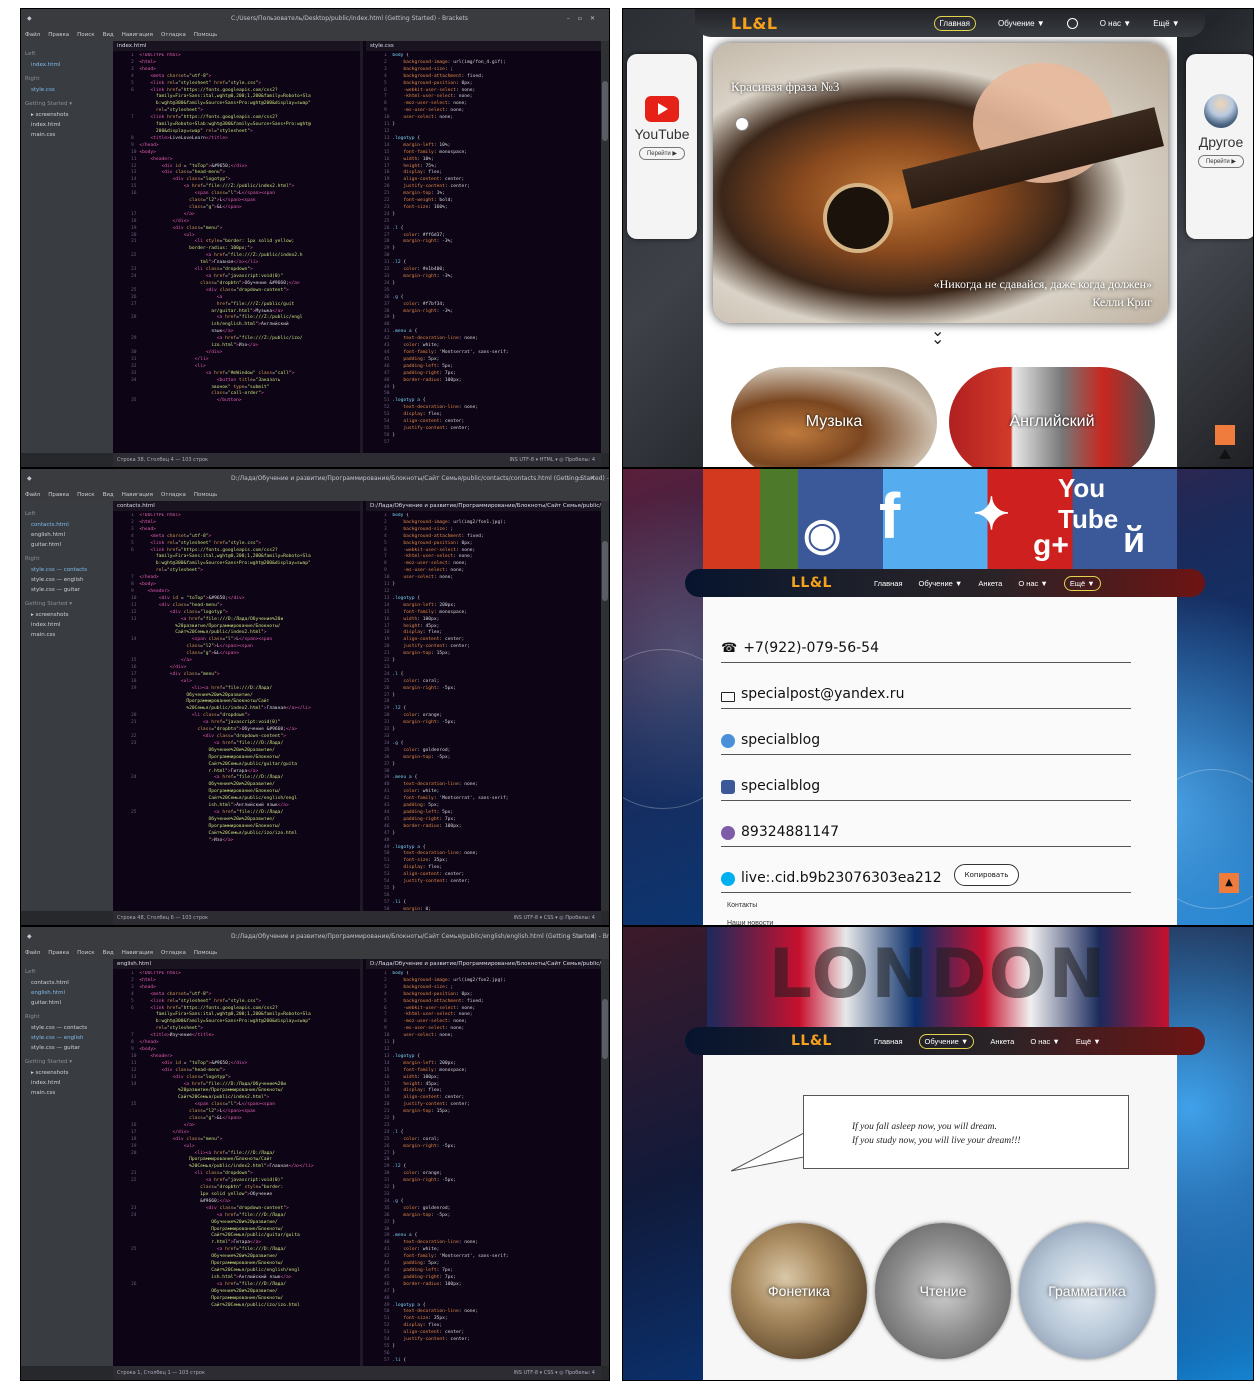  I want to click on status-info: INS UTF-8 ▾ HTML ▾ ◎ Пробелы: 4, so click(552, 460).